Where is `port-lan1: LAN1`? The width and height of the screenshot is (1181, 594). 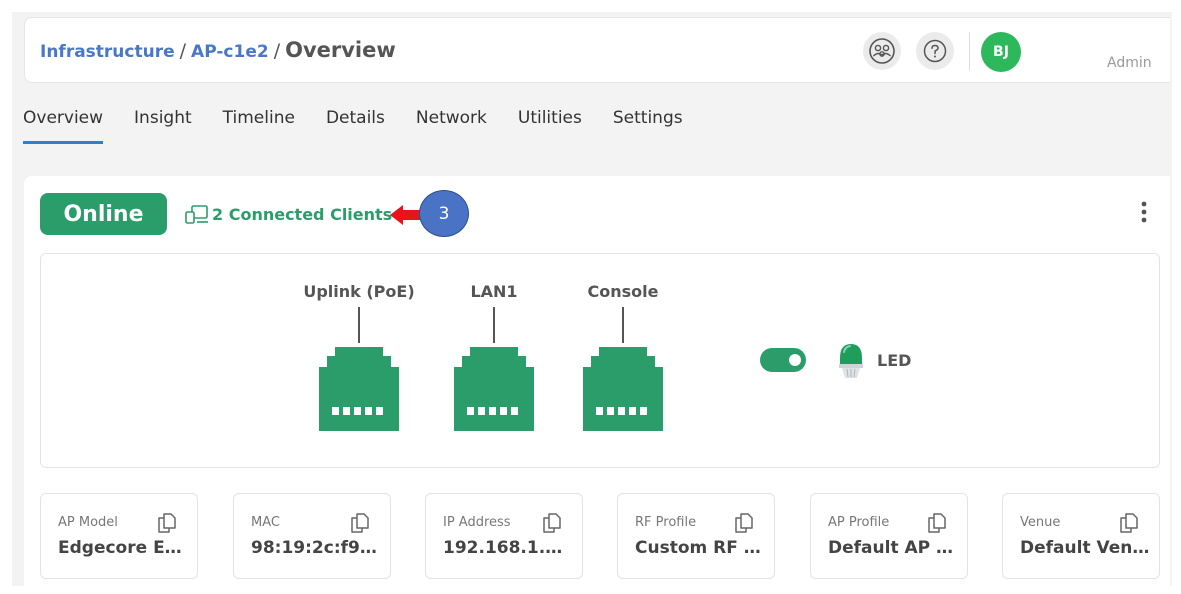
port-lan1: LAN1 is located at coordinates (494, 356).